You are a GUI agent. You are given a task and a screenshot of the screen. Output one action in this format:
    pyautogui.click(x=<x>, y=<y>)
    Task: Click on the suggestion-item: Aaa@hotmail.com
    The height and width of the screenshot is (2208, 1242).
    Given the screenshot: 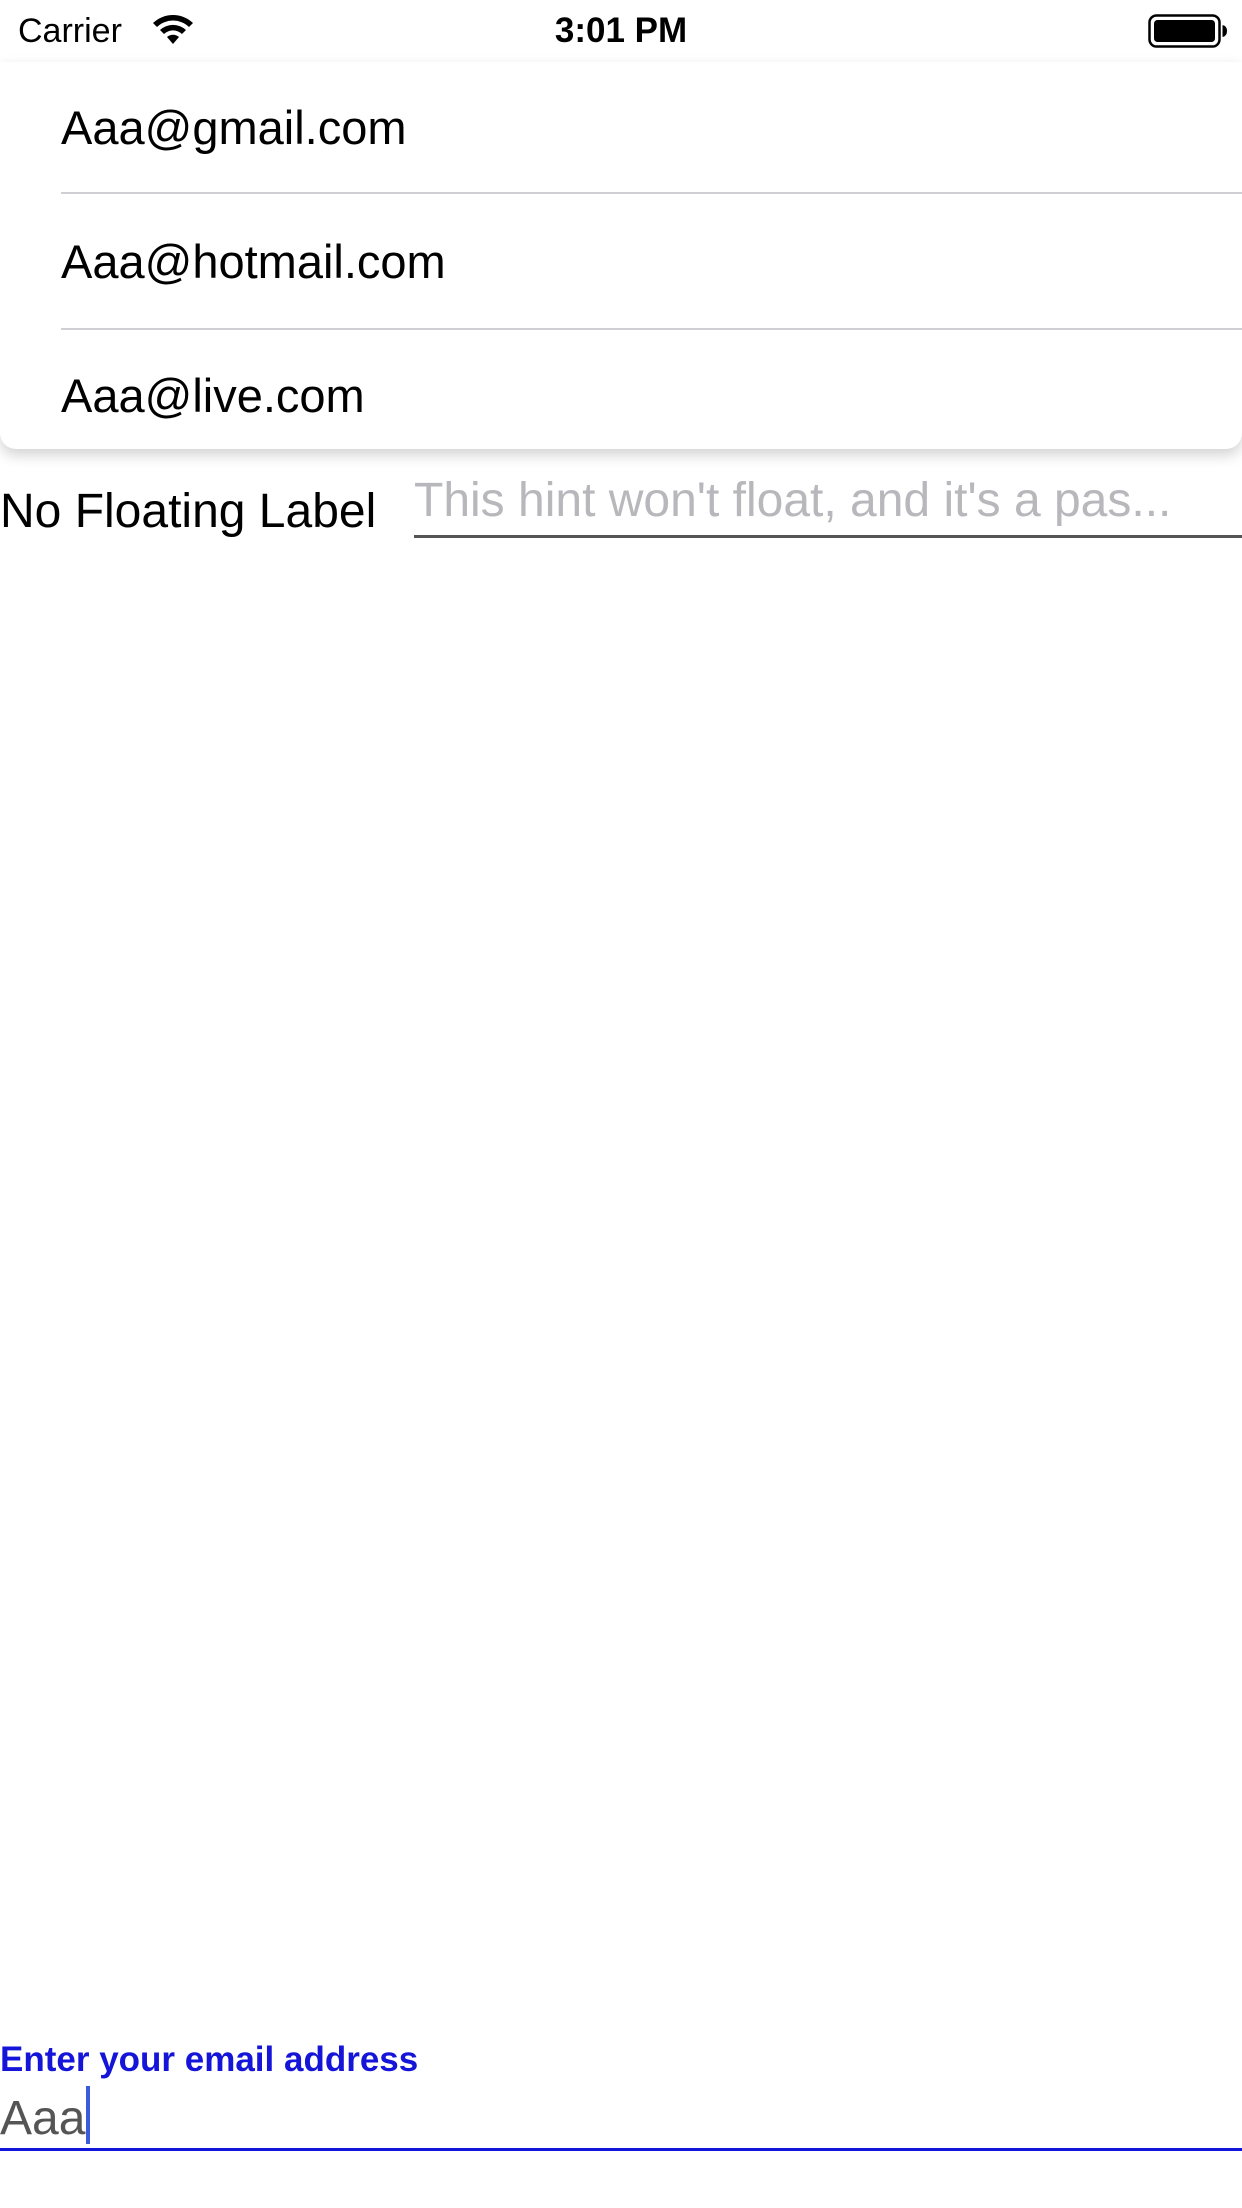 What is the action you would take?
    pyautogui.click(x=621, y=263)
    